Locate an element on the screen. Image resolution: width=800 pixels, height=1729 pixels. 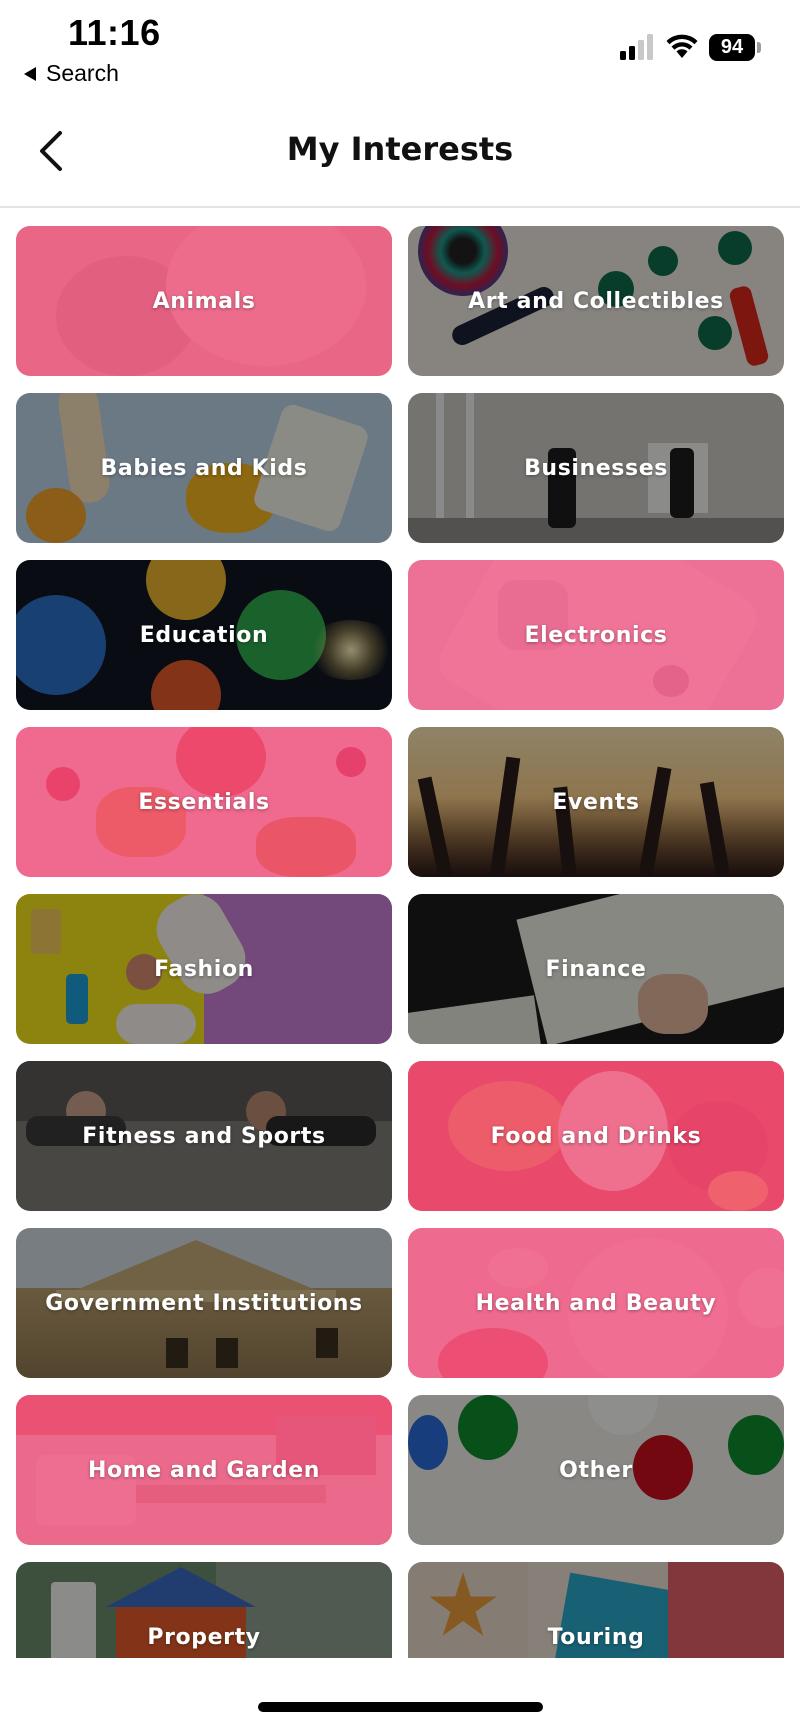
home-indicator is located at coordinates (400, 1707).